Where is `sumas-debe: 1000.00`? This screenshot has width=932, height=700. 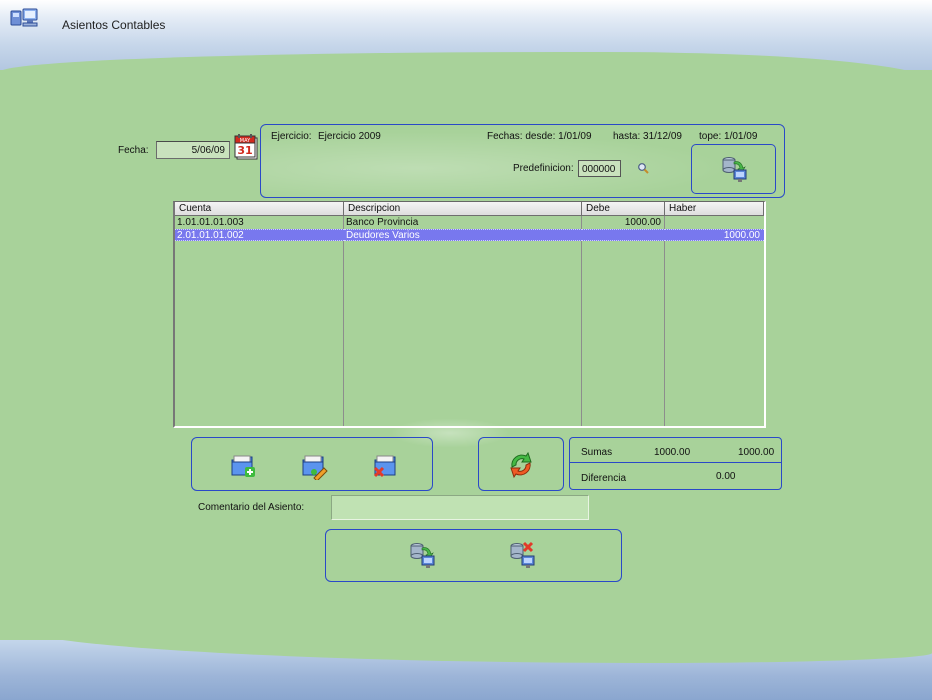 sumas-debe: 1000.00 is located at coordinates (672, 452).